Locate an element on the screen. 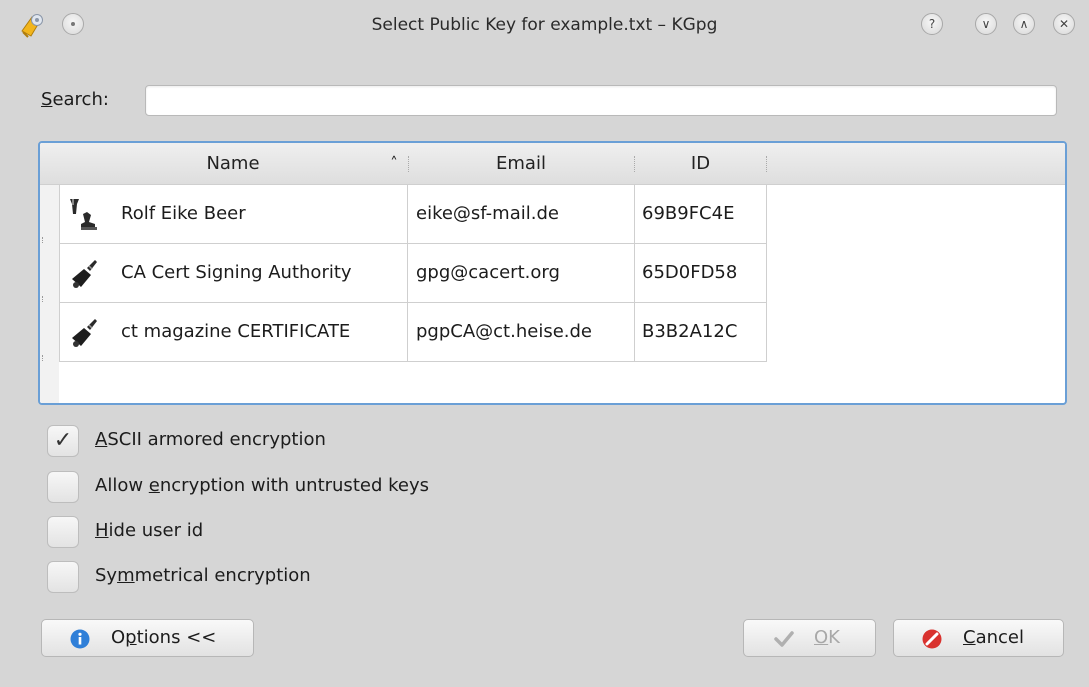 The width and height of the screenshot is (1089, 687). column-header-id: ID is located at coordinates (700, 163).